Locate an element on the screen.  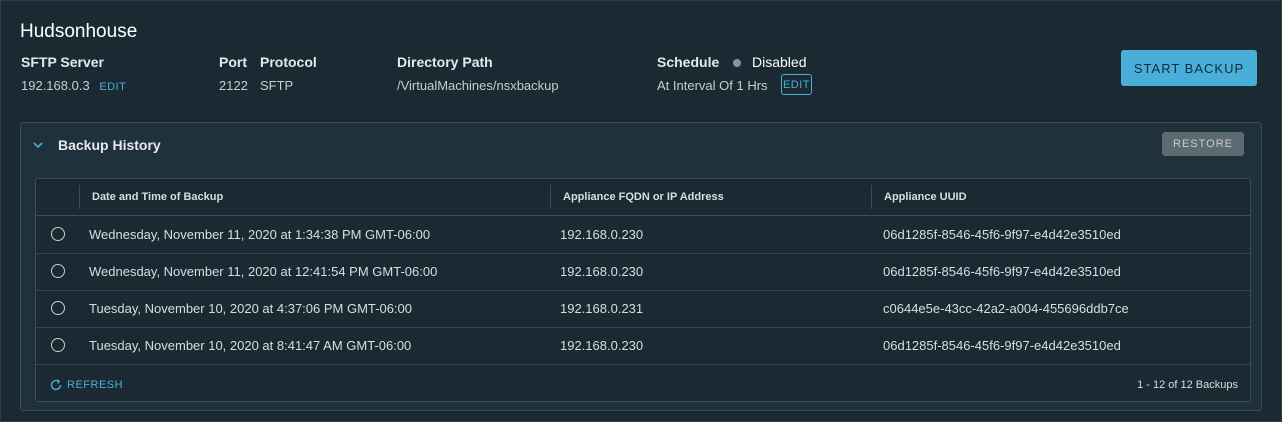
column-header-uuid: Appliance UUID is located at coordinates (925, 197).